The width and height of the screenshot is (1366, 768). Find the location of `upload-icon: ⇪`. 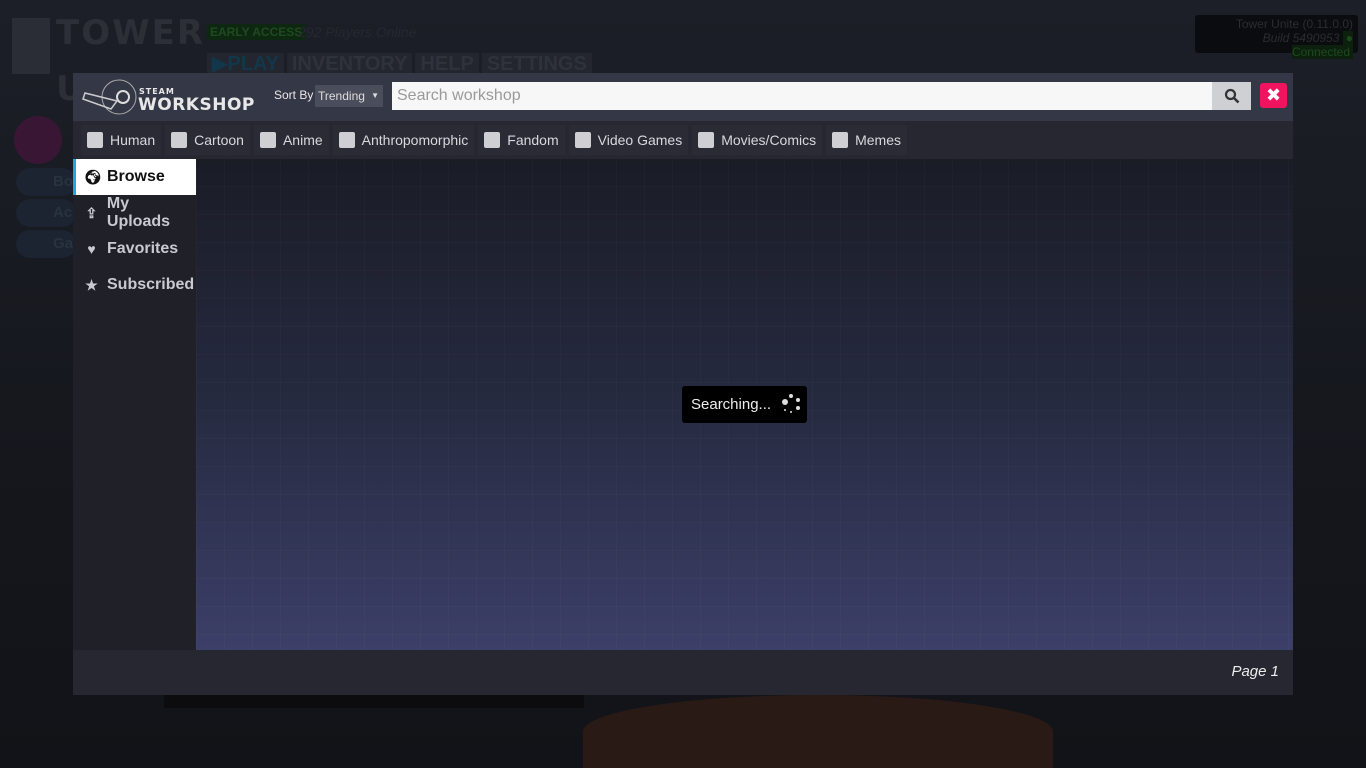

upload-icon: ⇪ is located at coordinates (91, 212).